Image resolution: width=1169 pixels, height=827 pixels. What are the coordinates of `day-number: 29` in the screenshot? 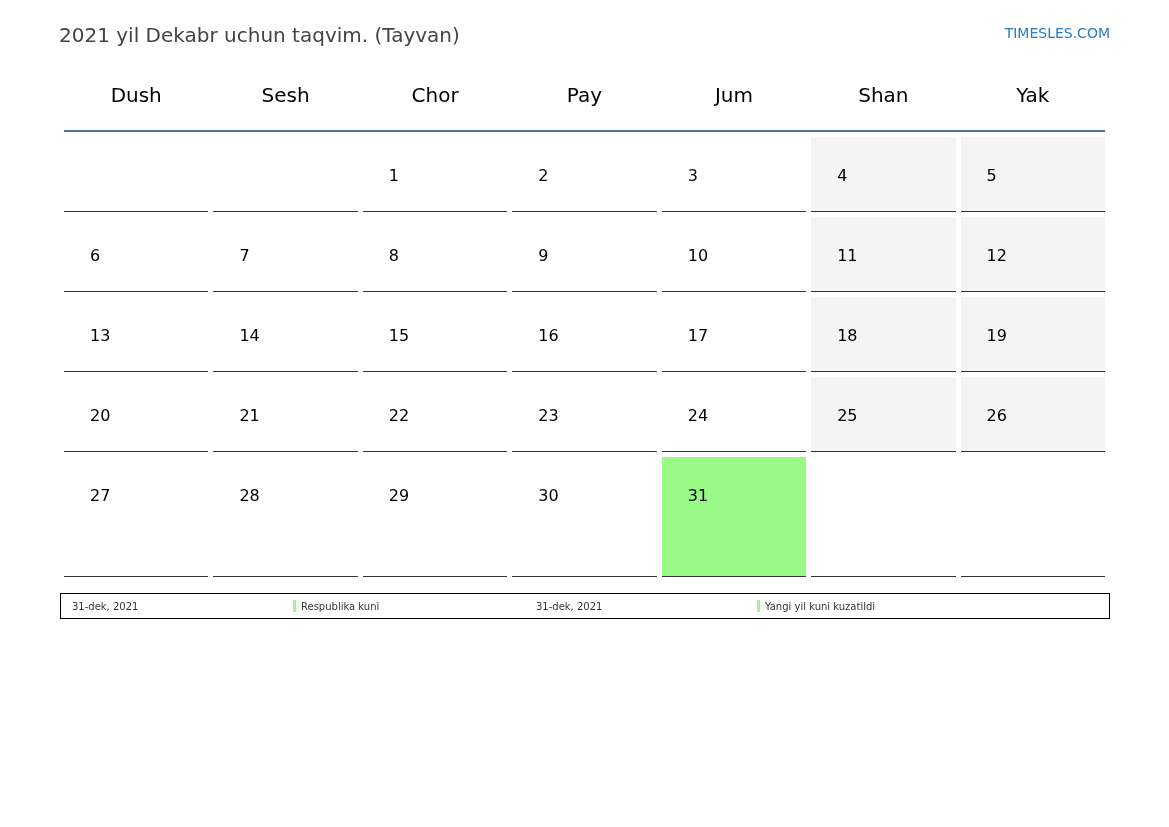 It's located at (399, 495).